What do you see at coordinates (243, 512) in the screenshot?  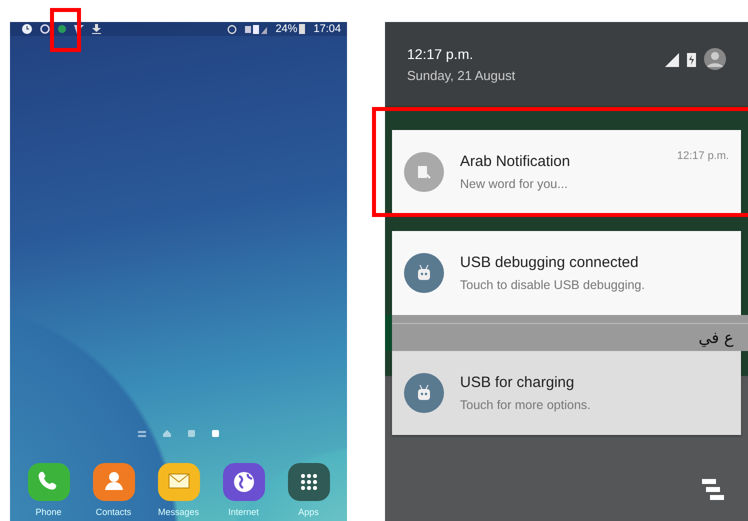 I see `app-label: Internet` at bounding box center [243, 512].